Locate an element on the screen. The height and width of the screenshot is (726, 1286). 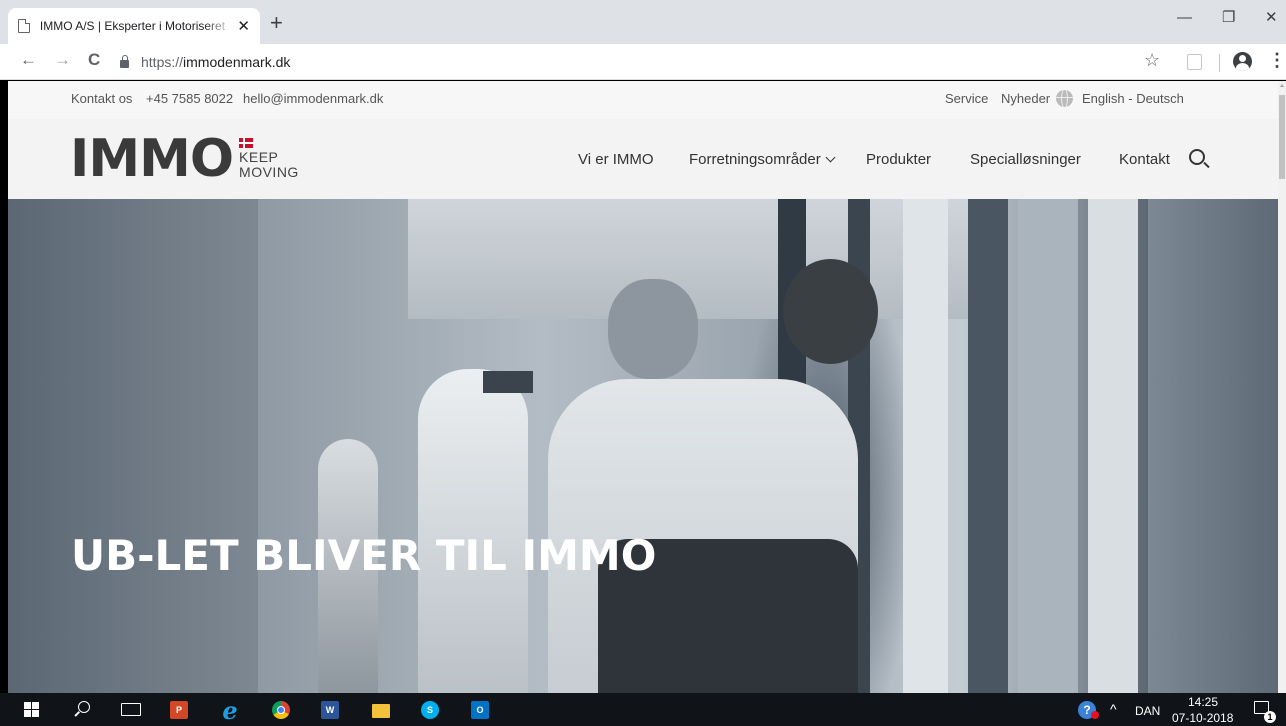
task-view-icon is located at coordinates (131, 709).